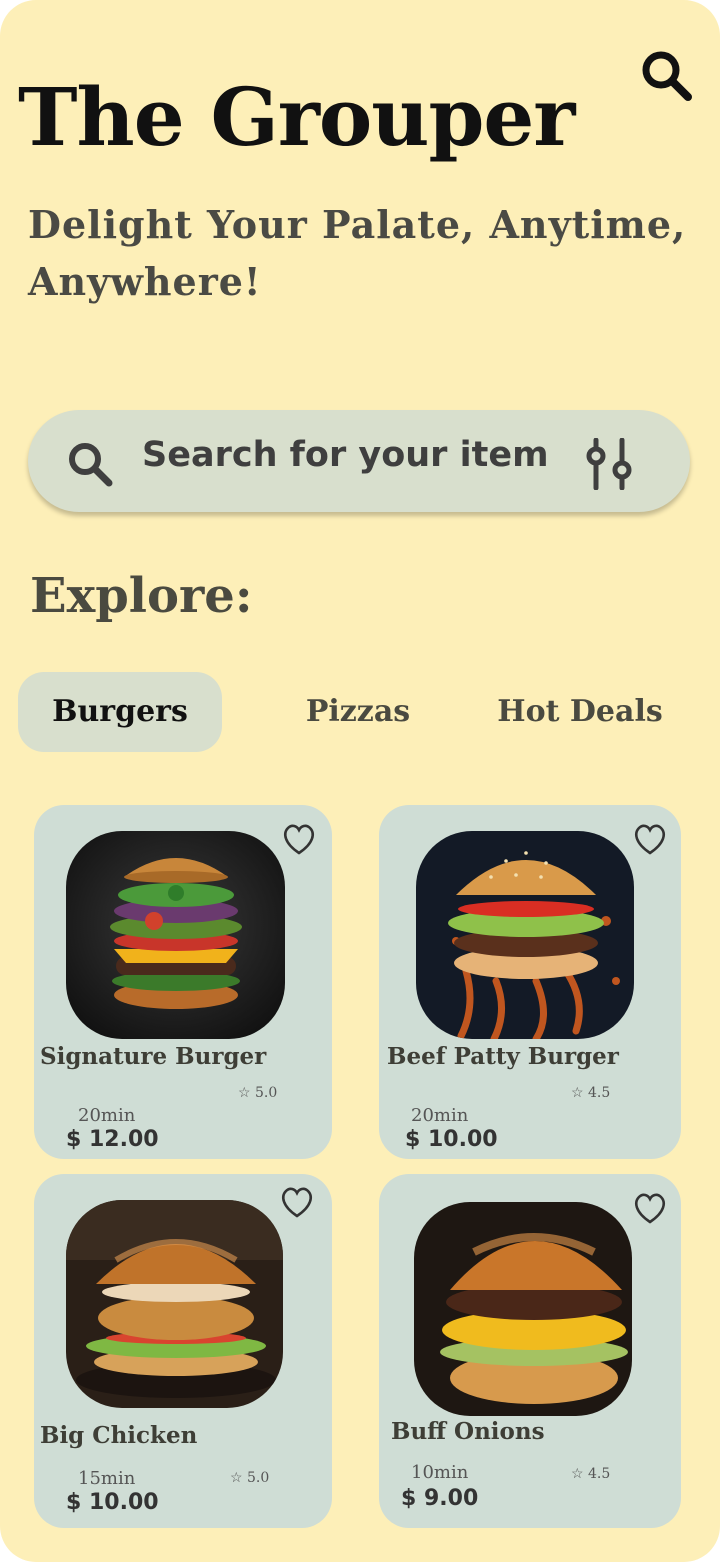  I want to click on food-card-beef-patty-burger: Beef Patty Burger ☆ 4.5 20min $ 10.00, so click(530, 982).